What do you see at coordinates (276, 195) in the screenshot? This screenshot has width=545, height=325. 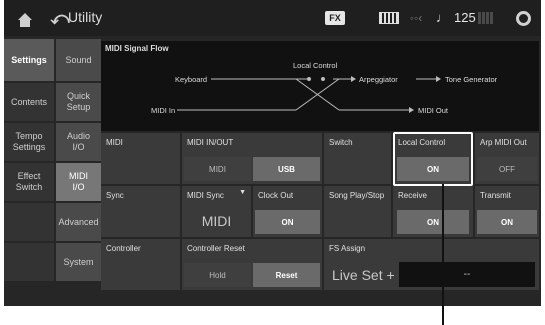 I see `clock-out-label: Clock Out` at bounding box center [276, 195].